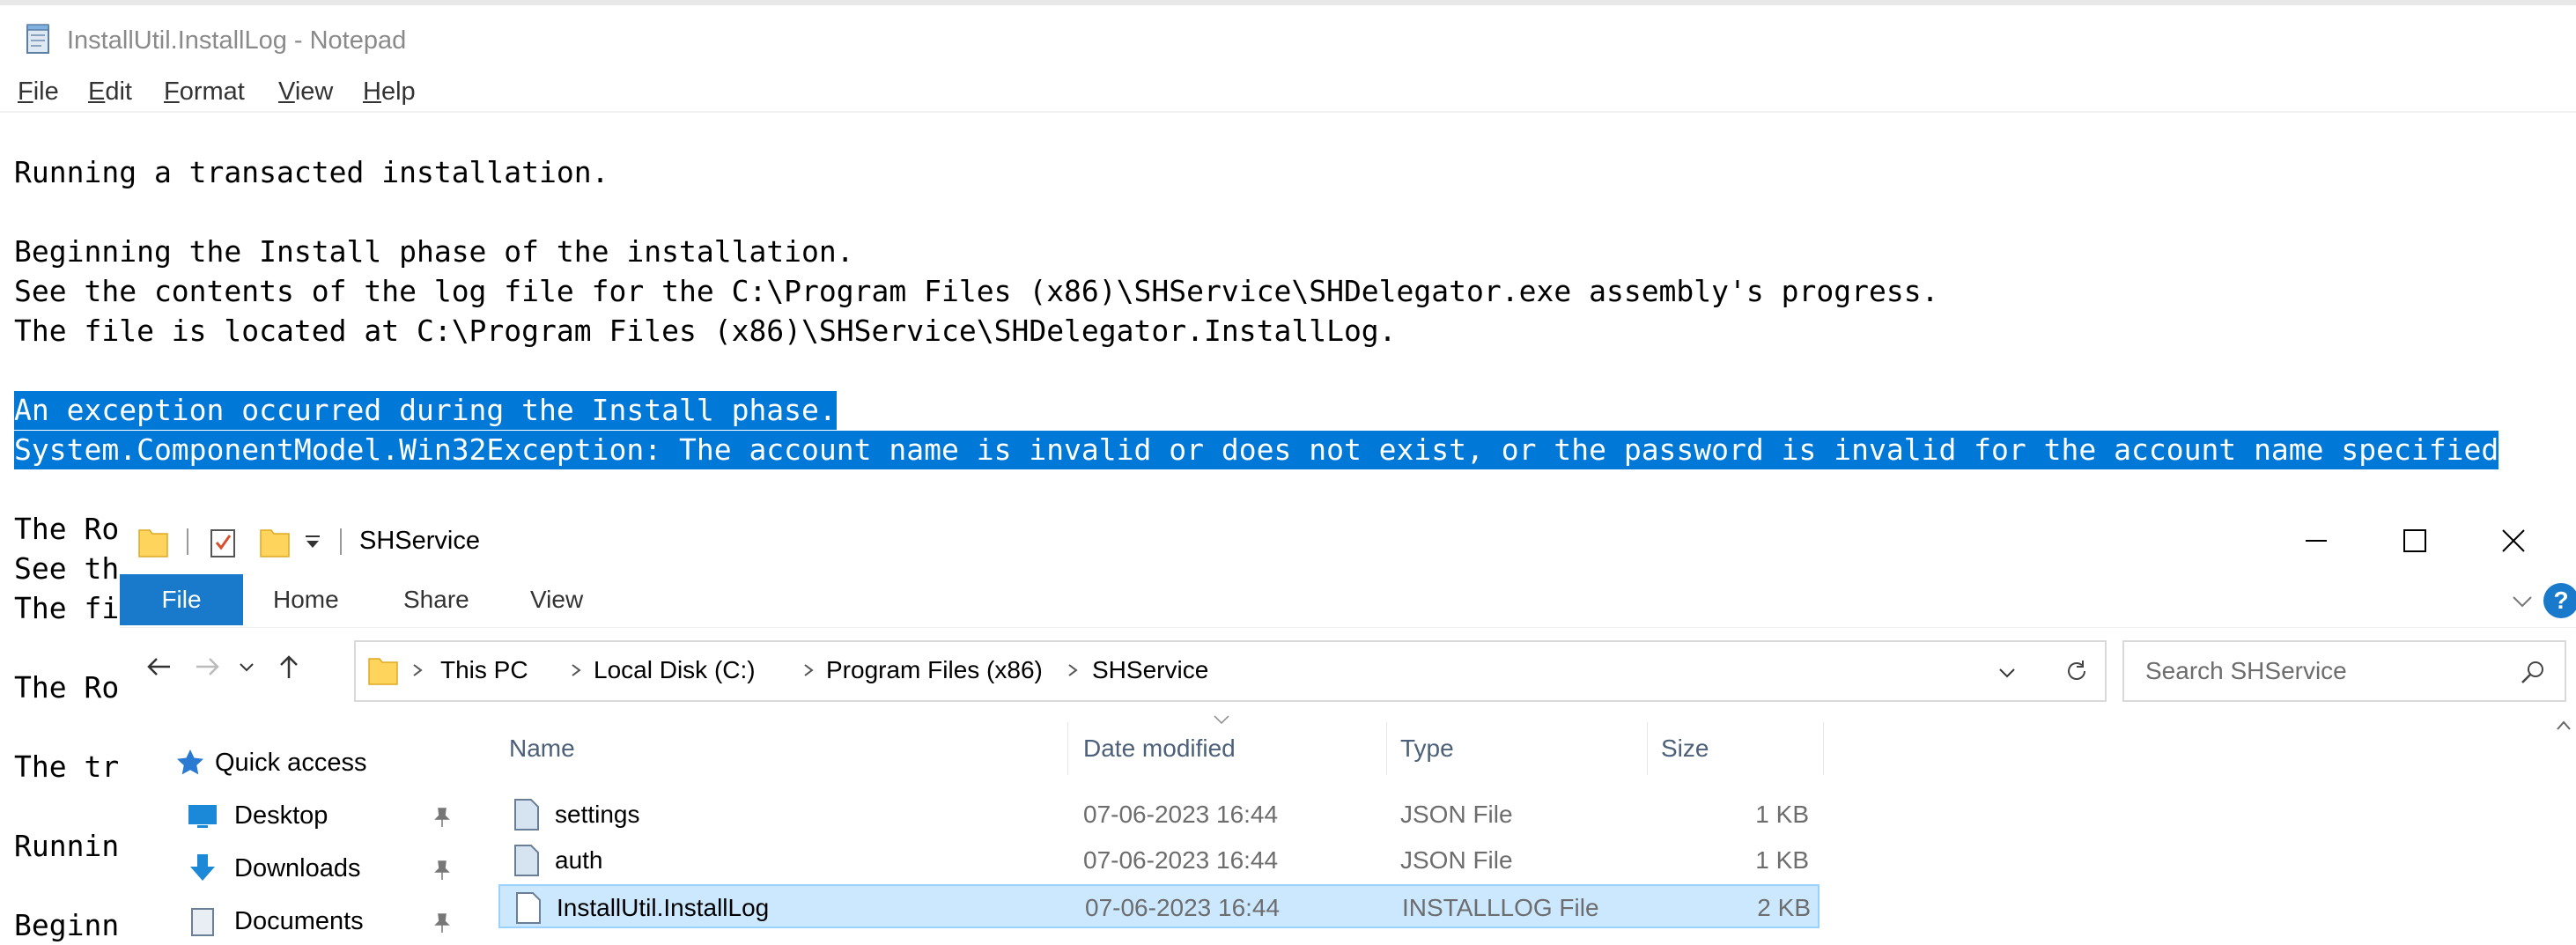 The height and width of the screenshot is (945, 2576). I want to click on new-folder-icon, so click(275, 541).